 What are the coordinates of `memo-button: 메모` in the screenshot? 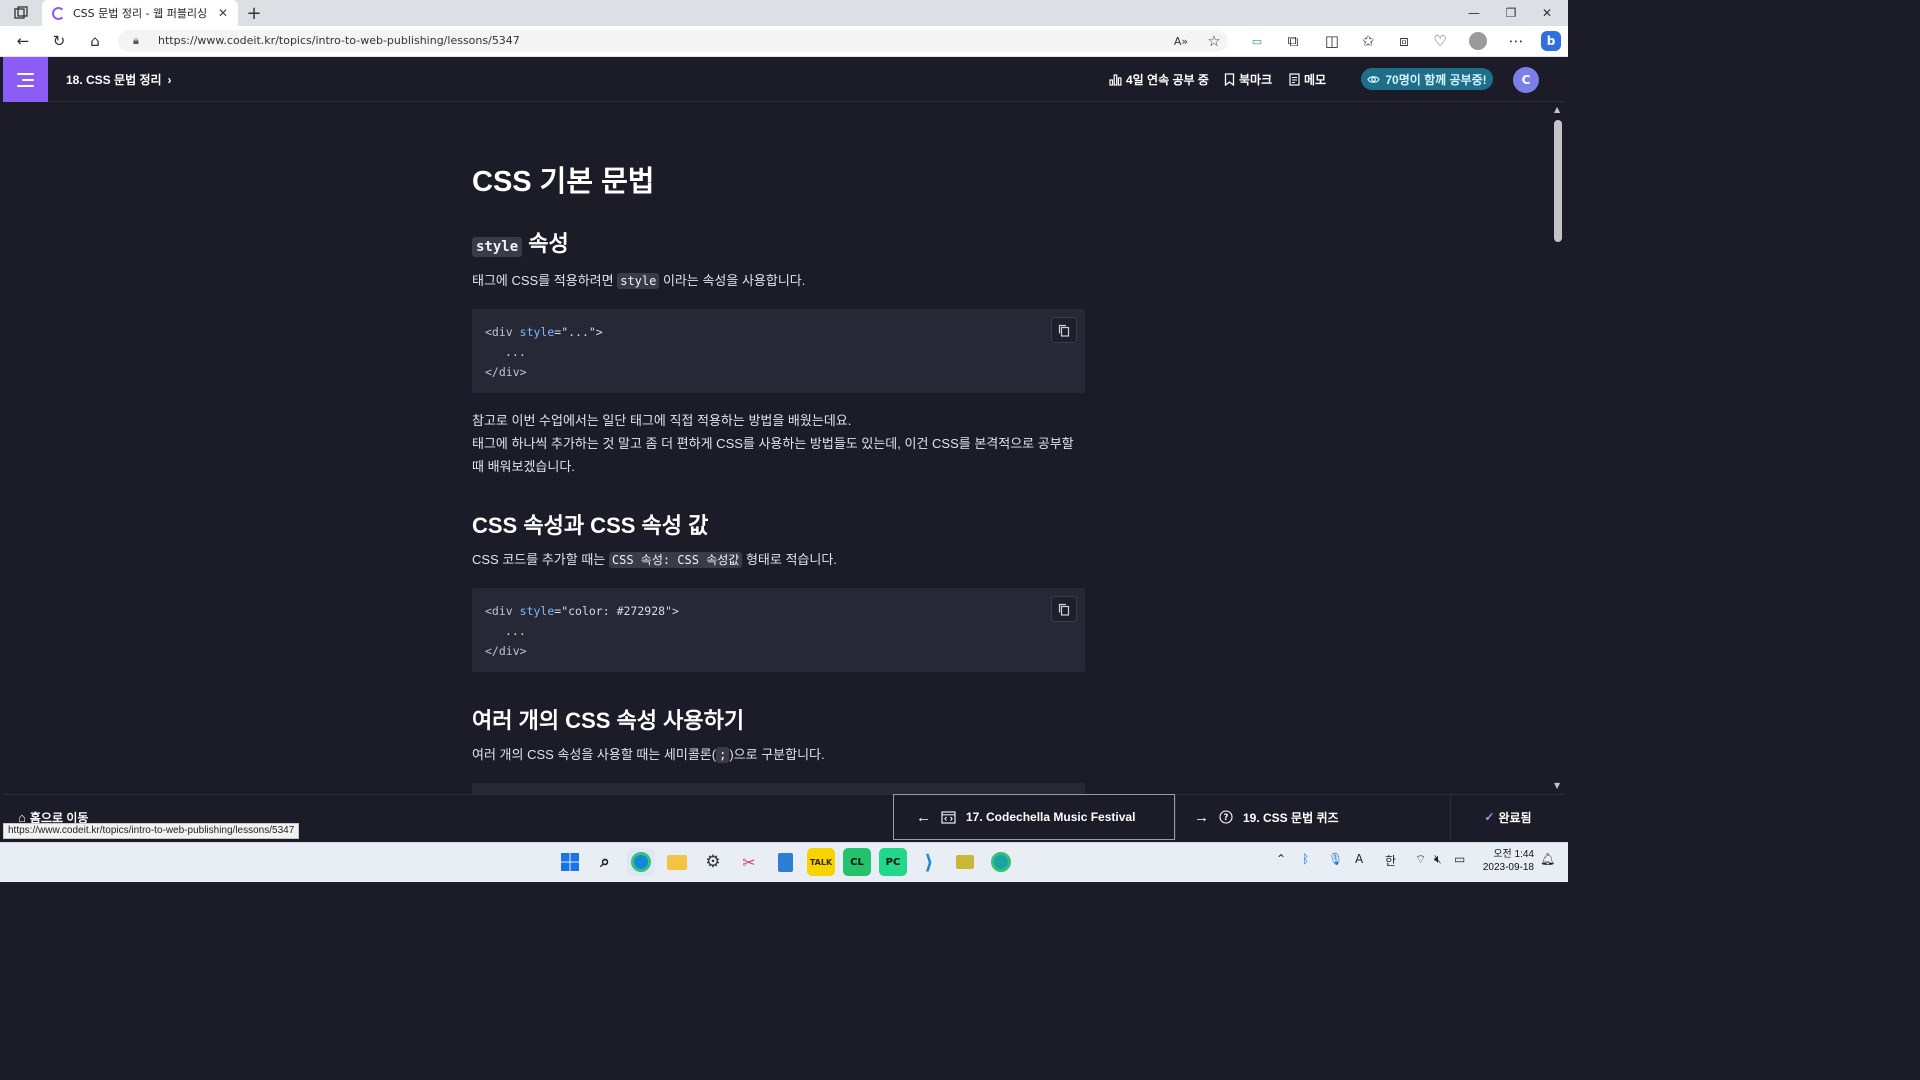 It's located at (1307, 79).